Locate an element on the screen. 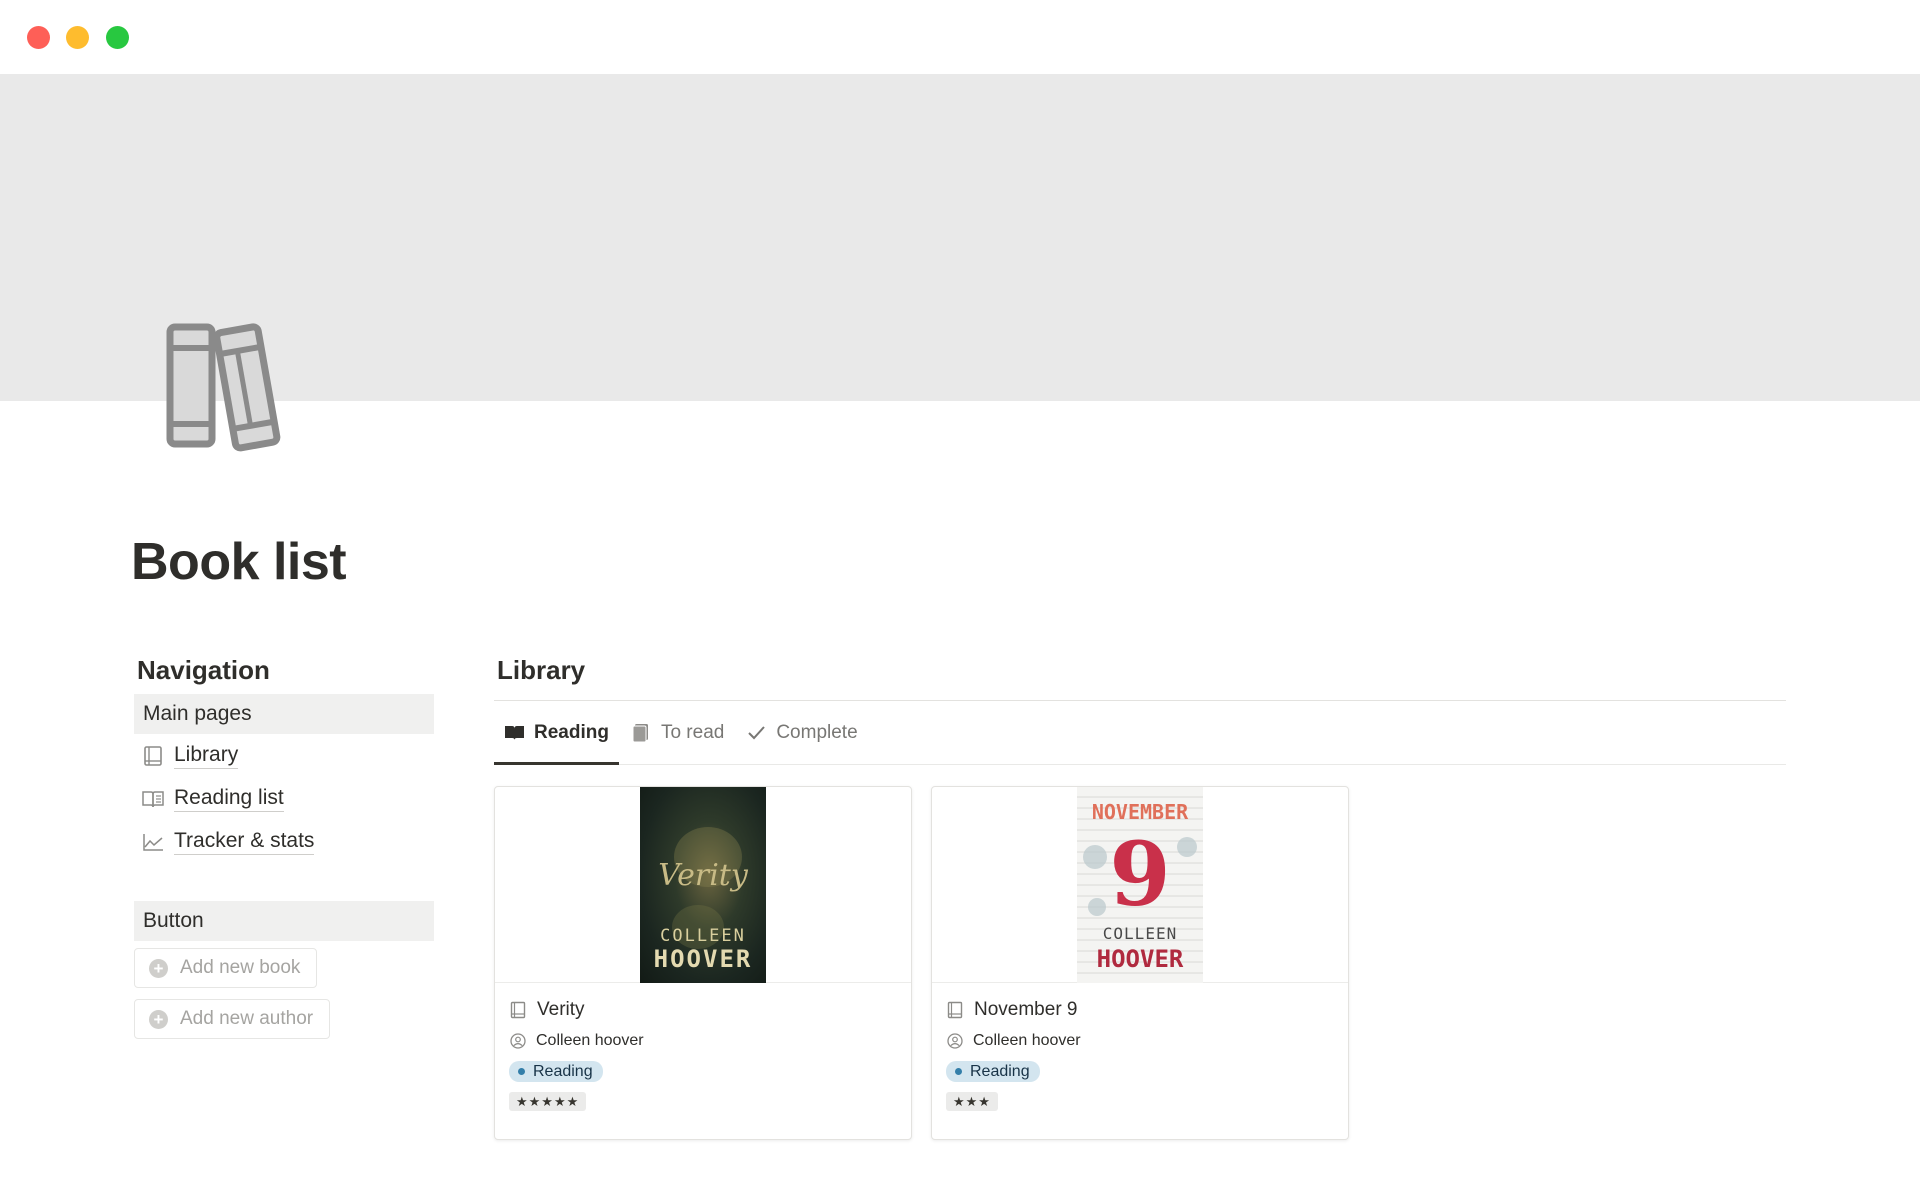 This screenshot has height=1200, width=1920. add-new-book-label: Add new book is located at coordinates (240, 967).